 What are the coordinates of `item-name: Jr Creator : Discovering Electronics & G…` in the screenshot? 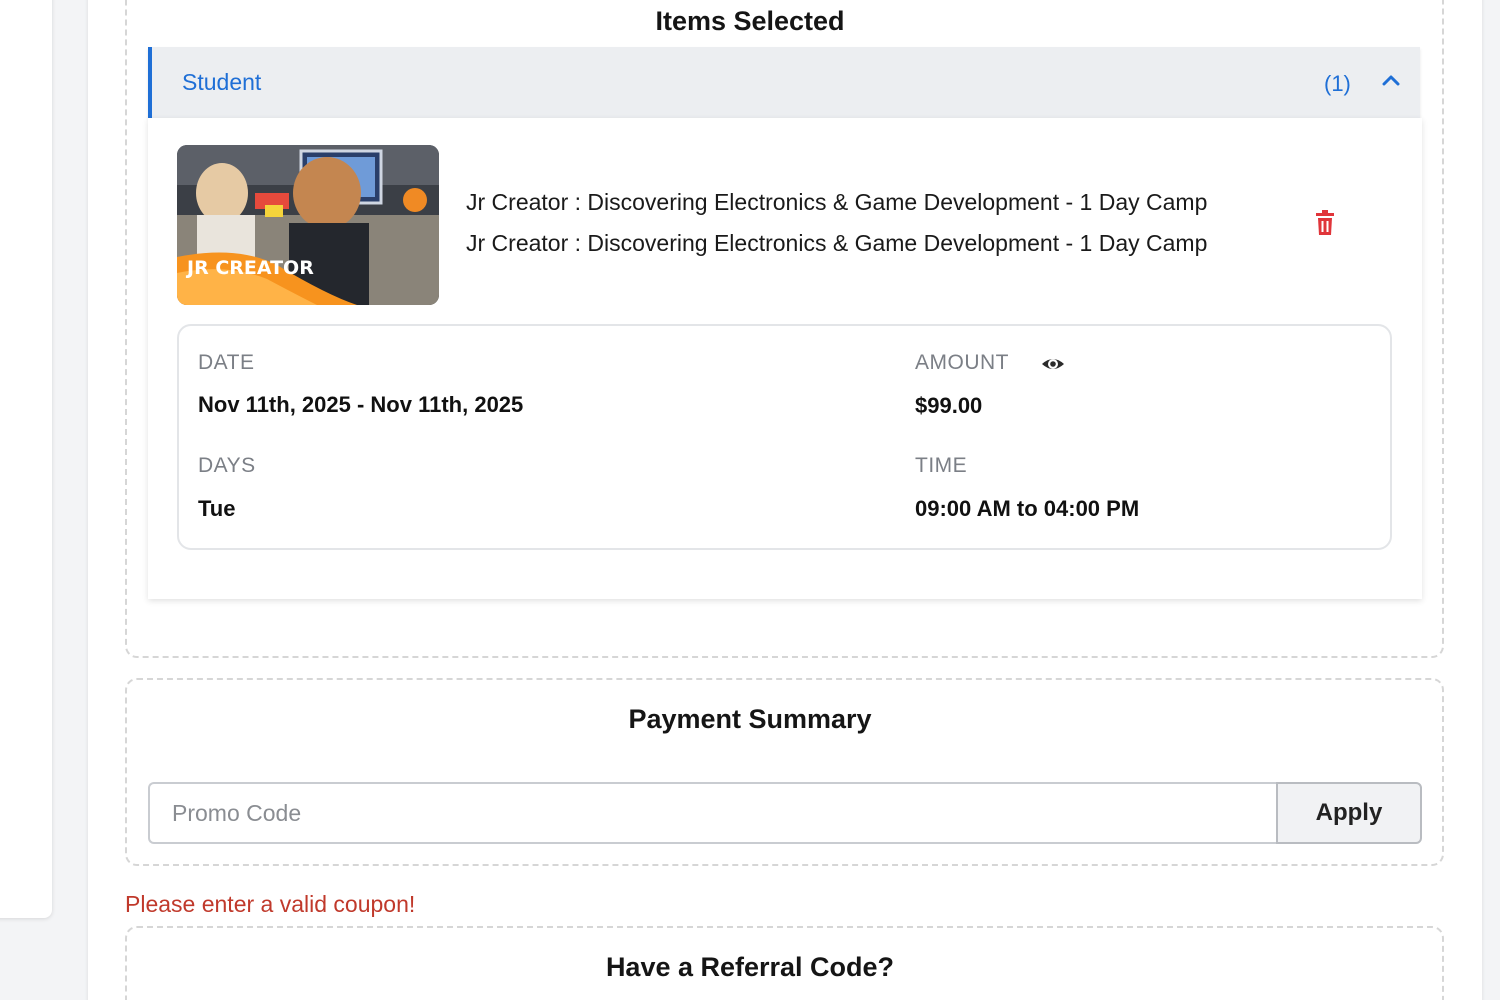 It's located at (837, 202).